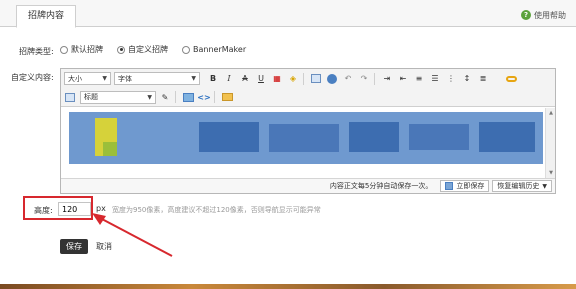 The width and height of the screenshot is (576, 289). I want to click on page-bottom-strip, so click(288, 286).